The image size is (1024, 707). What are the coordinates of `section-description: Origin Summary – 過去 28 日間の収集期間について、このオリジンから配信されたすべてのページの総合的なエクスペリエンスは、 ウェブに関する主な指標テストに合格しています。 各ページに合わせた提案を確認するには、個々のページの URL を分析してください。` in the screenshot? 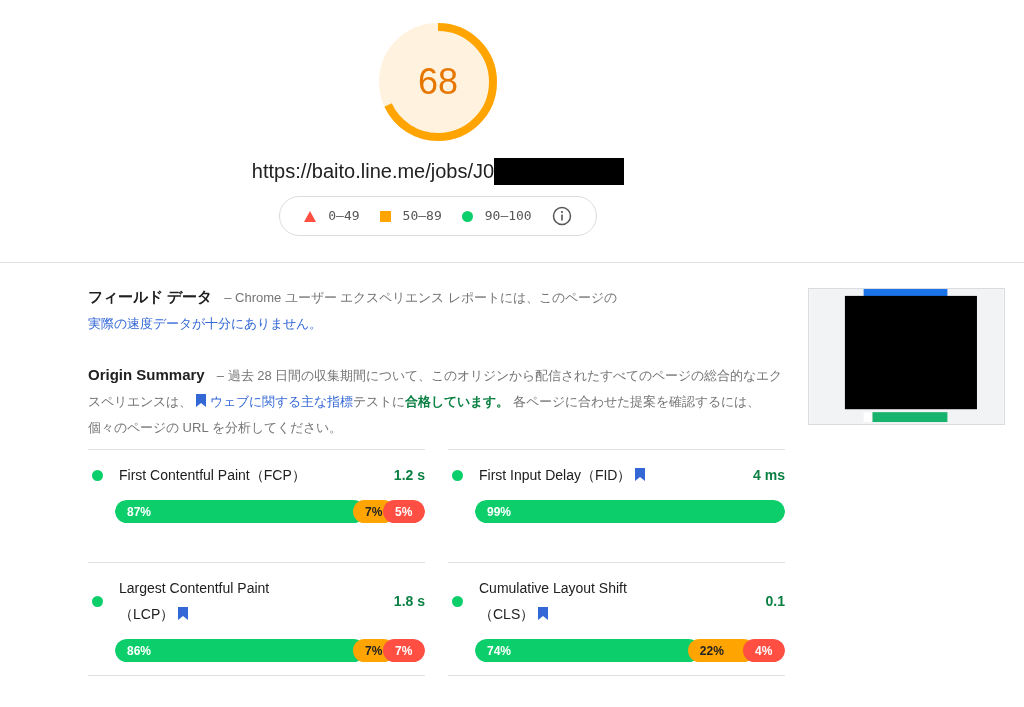 It's located at (436, 401).